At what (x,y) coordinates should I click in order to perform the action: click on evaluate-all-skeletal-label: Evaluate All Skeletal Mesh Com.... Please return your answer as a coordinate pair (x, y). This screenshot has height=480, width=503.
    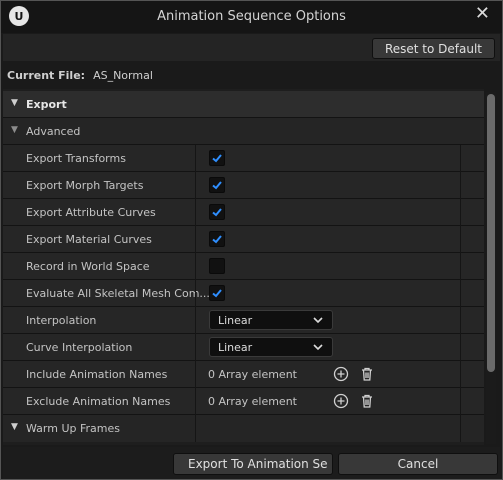
    Looking at the image, I should click on (118, 293).